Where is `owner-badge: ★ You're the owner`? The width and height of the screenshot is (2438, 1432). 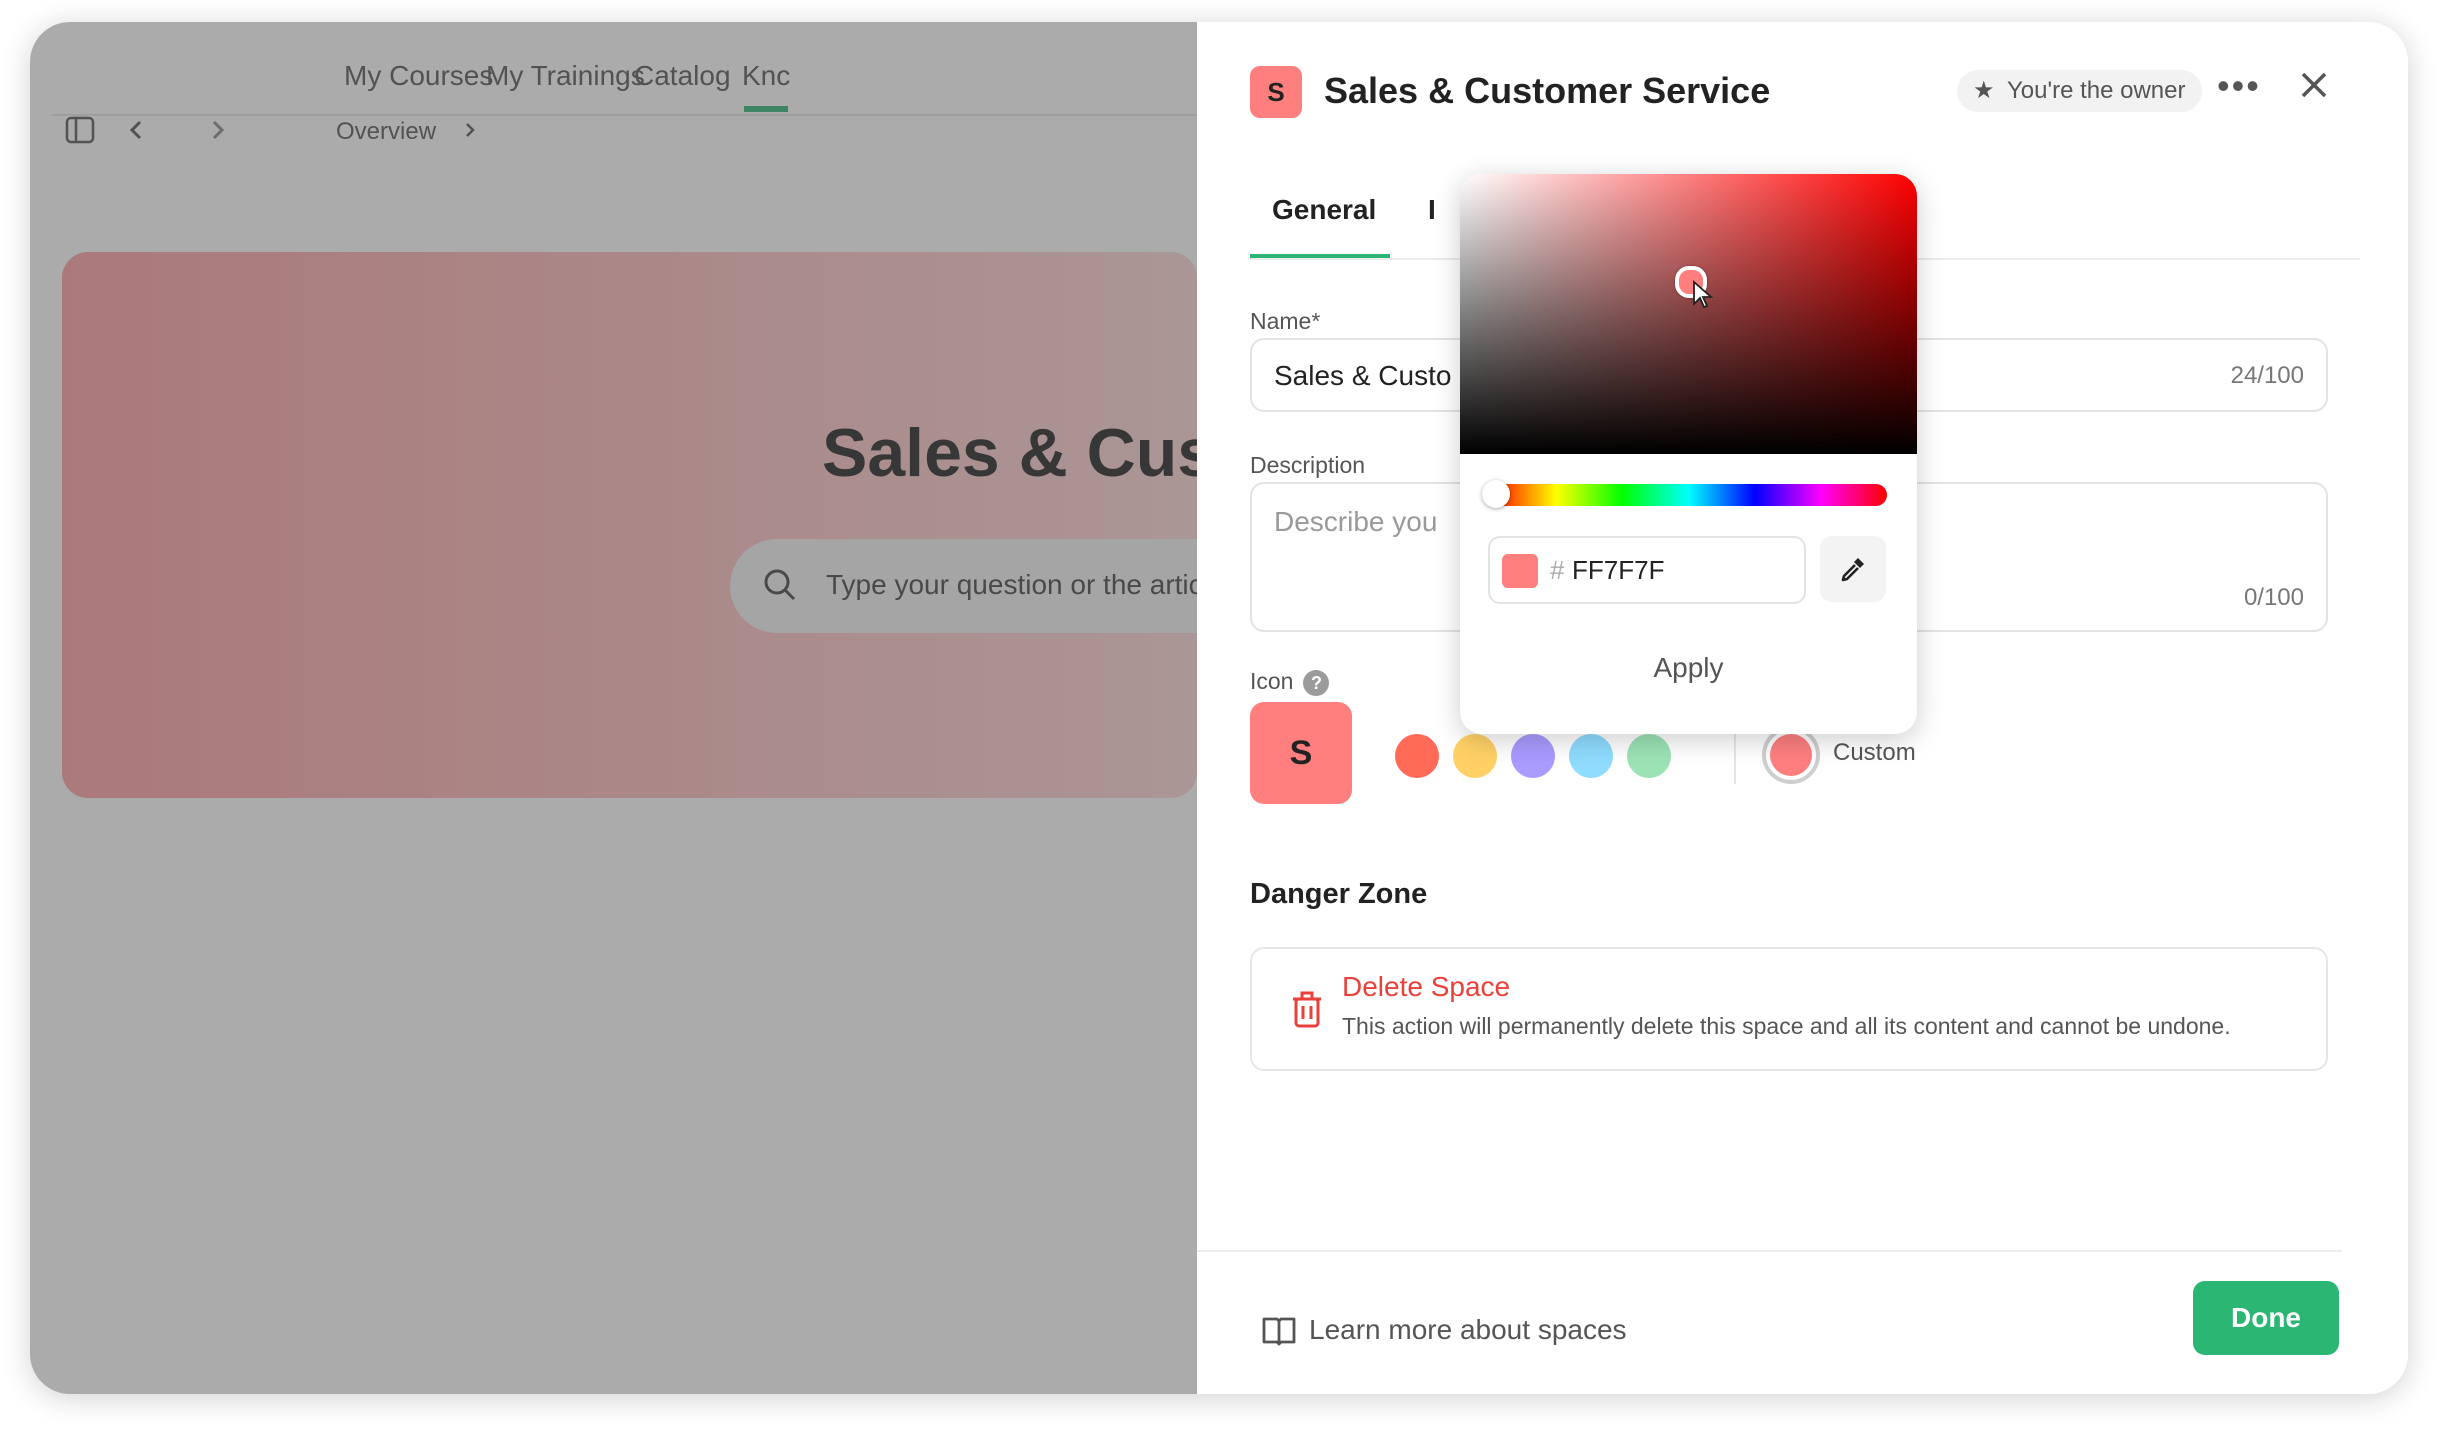
owner-badge: ★ You're the owner is located at coordinates (2079, 91).